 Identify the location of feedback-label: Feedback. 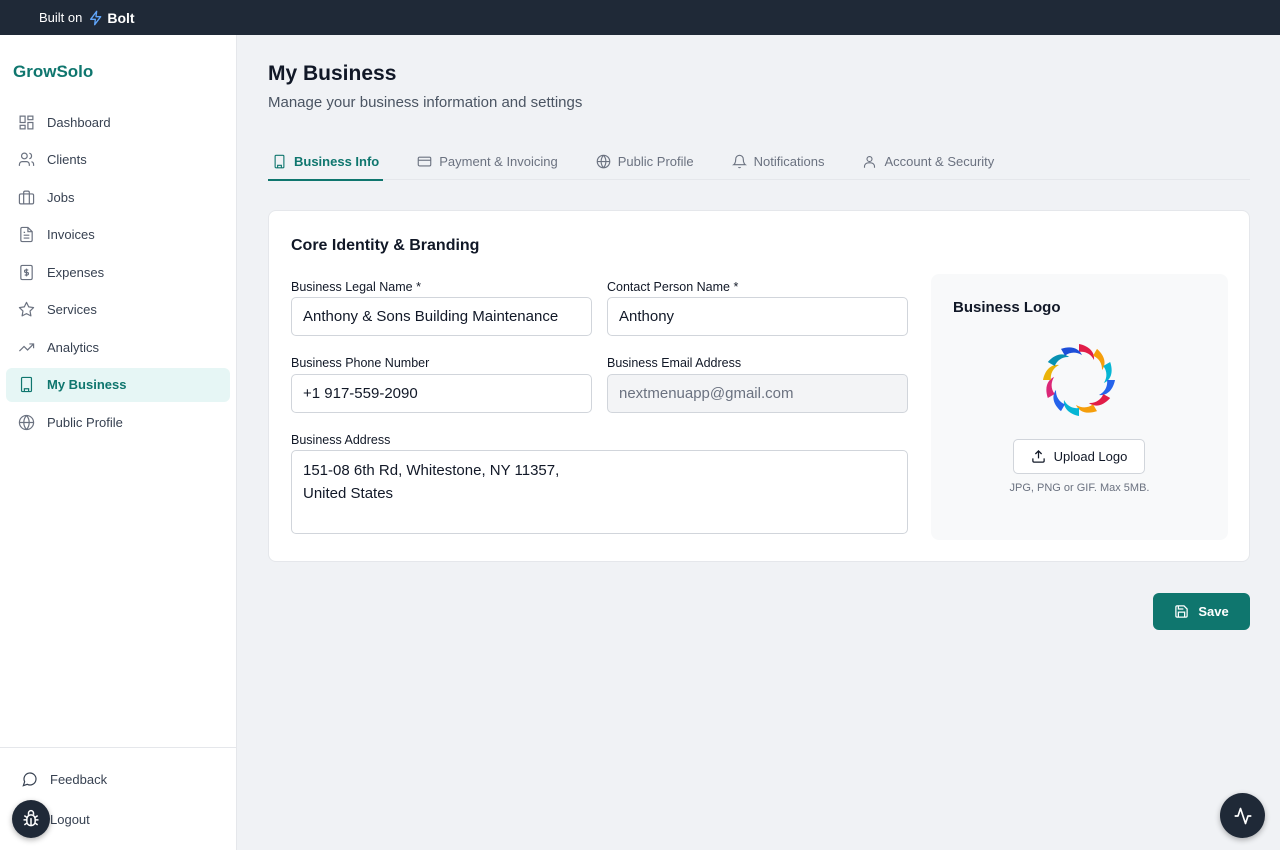
(79, 779).